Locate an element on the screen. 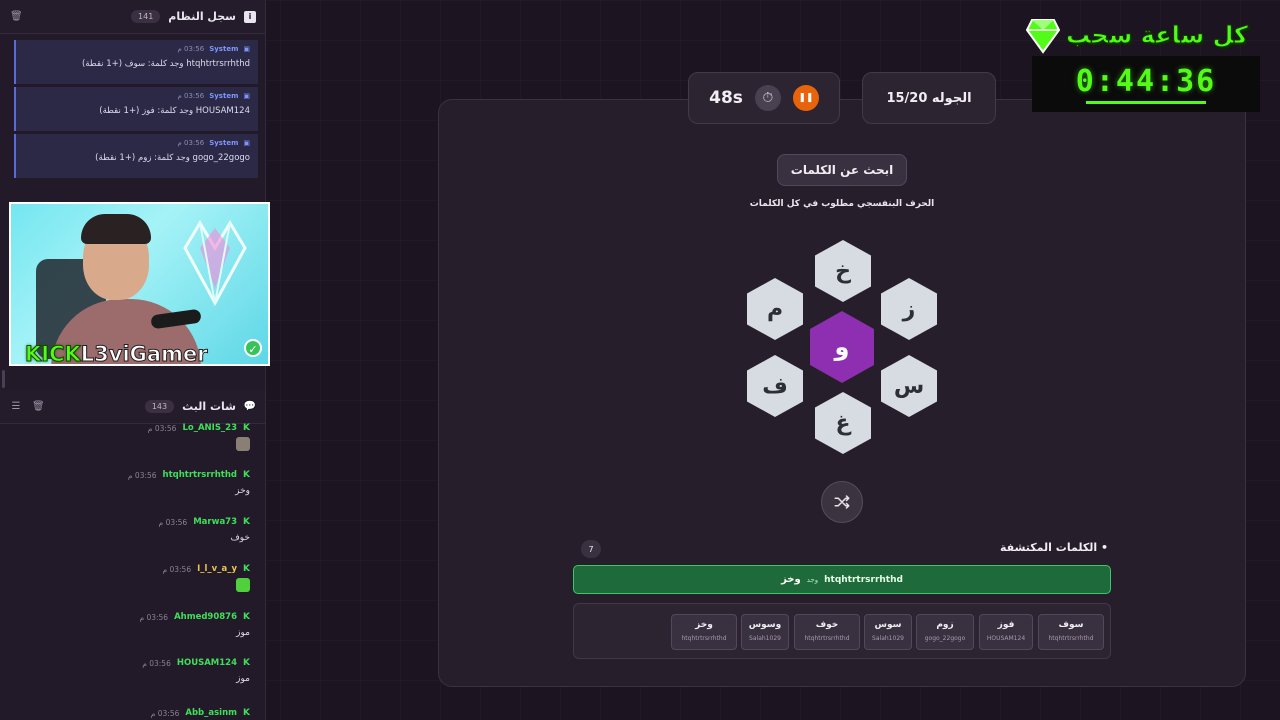  kick-logo: KICK is located at coordinates (53, 354).